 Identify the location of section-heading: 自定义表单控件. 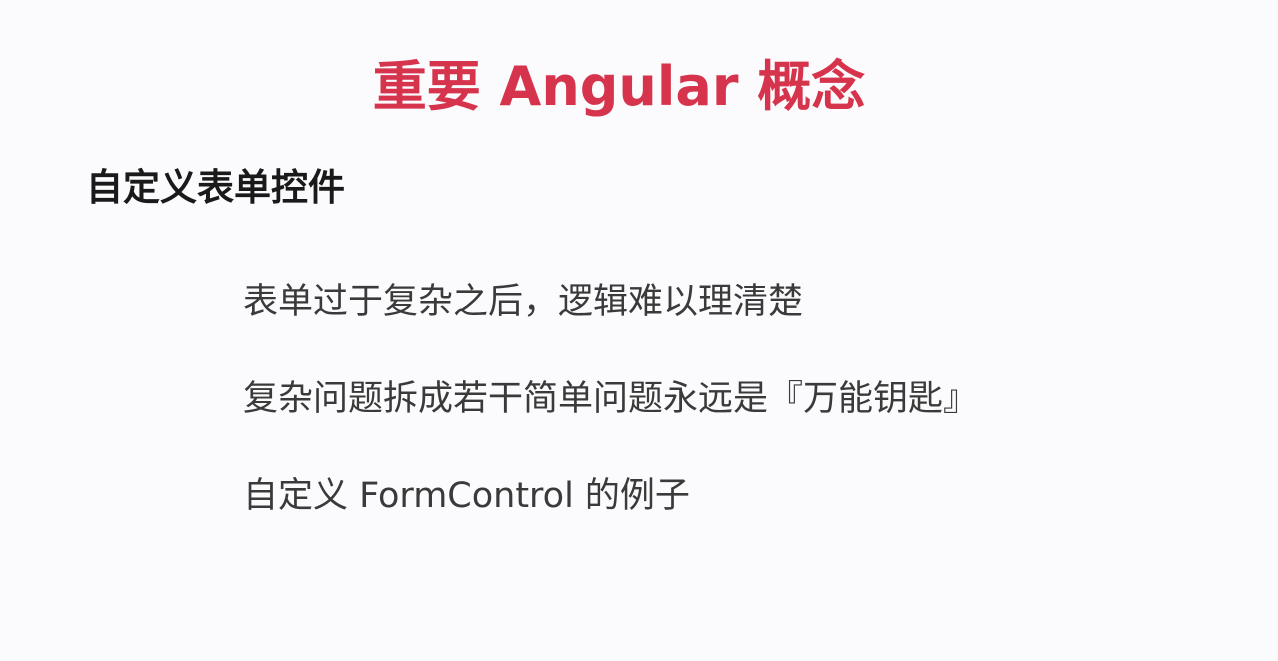
(215, 187).